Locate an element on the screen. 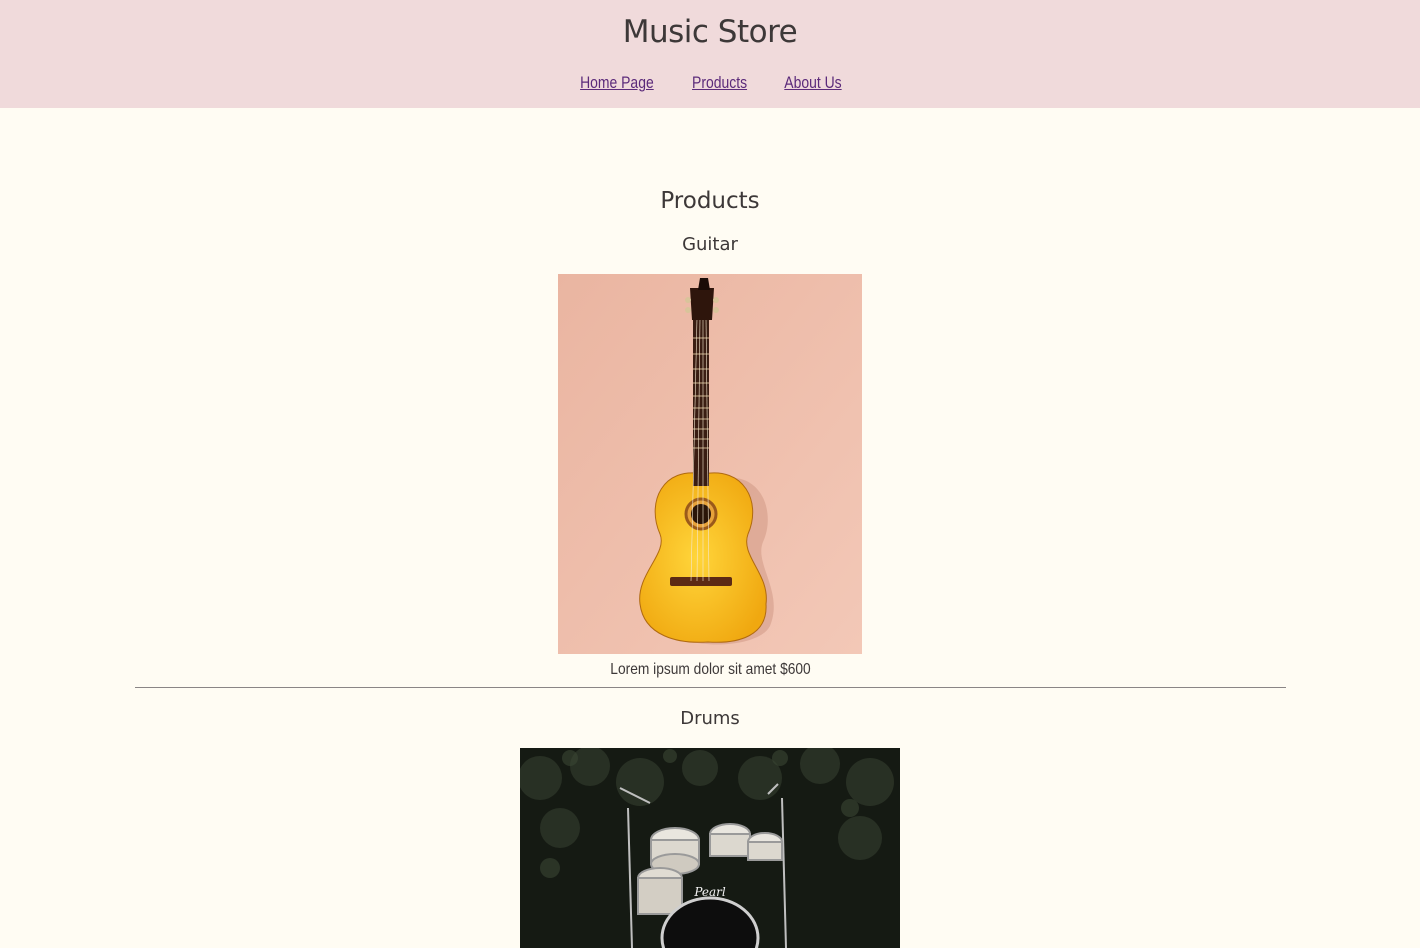 This screenshot has height=948, width=1420. product-name: Guitar is located at coordinates (710, 244).